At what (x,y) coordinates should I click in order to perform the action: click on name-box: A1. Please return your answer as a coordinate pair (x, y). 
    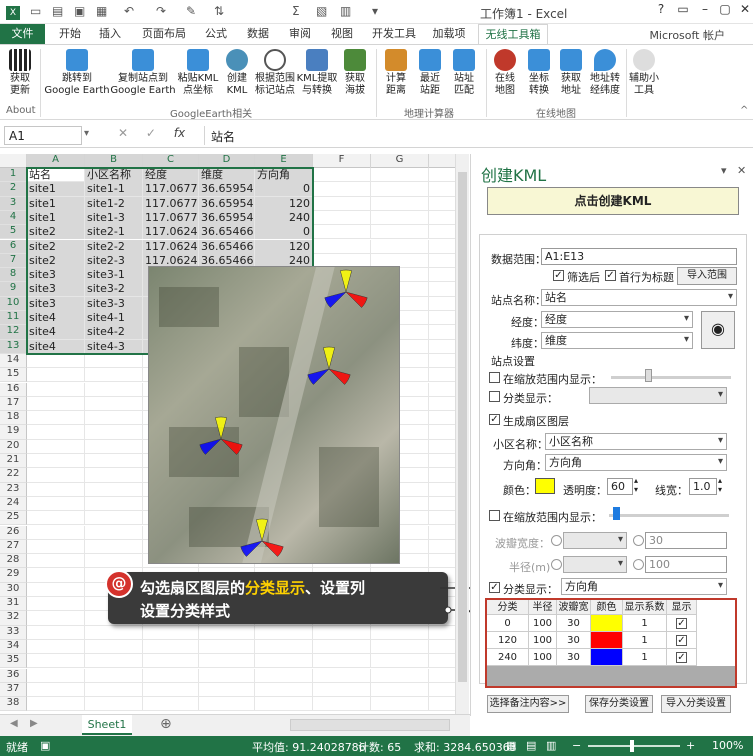
    Looking at the image, I should click on (43, 135).